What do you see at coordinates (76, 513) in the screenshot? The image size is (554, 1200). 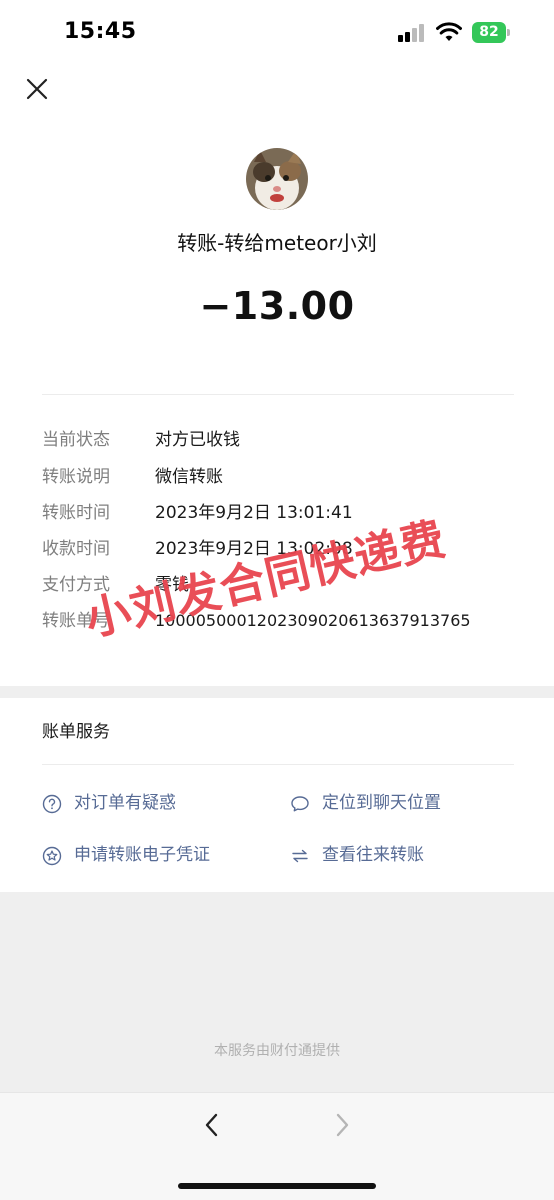 I see `detail-label: 转账时间` at bounding box center [76, 513].